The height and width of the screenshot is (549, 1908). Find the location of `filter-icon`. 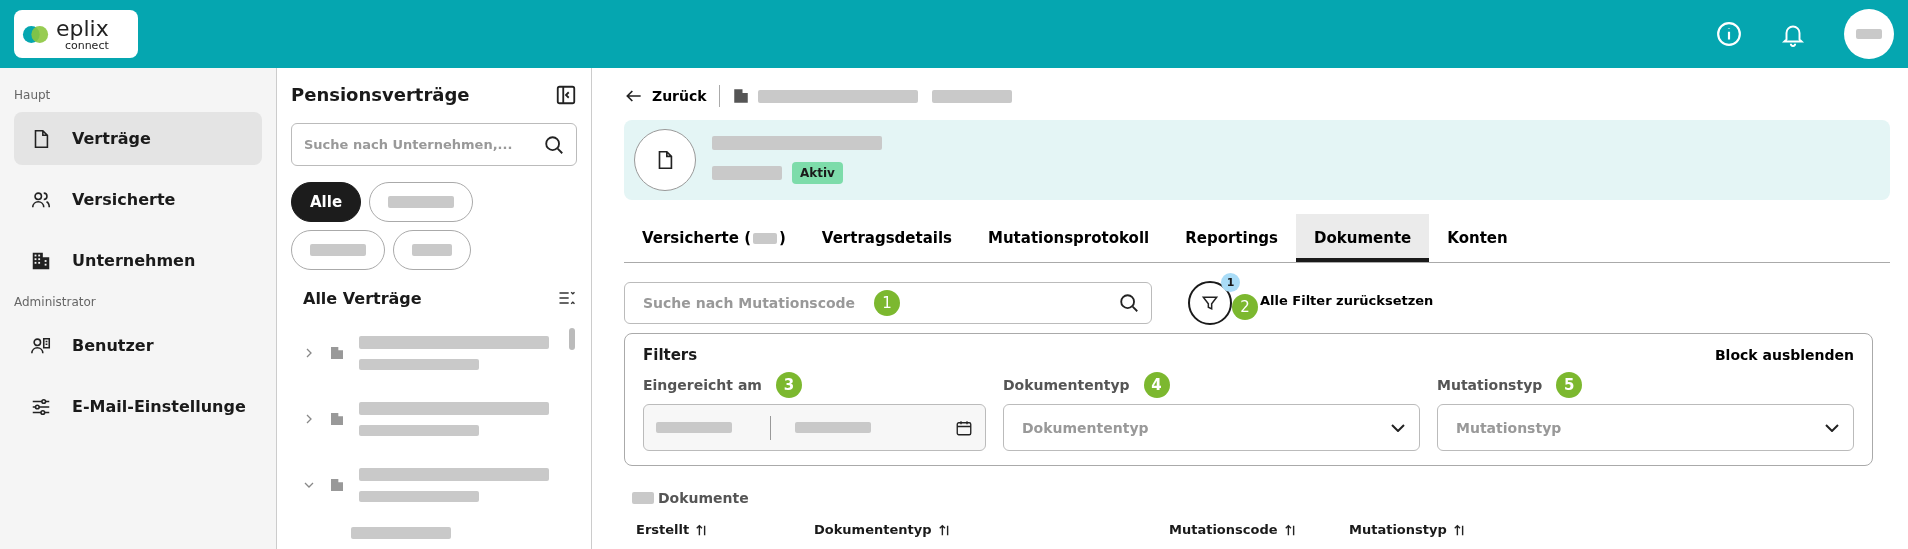

filter-icon is located at coordinates (1210, 303).